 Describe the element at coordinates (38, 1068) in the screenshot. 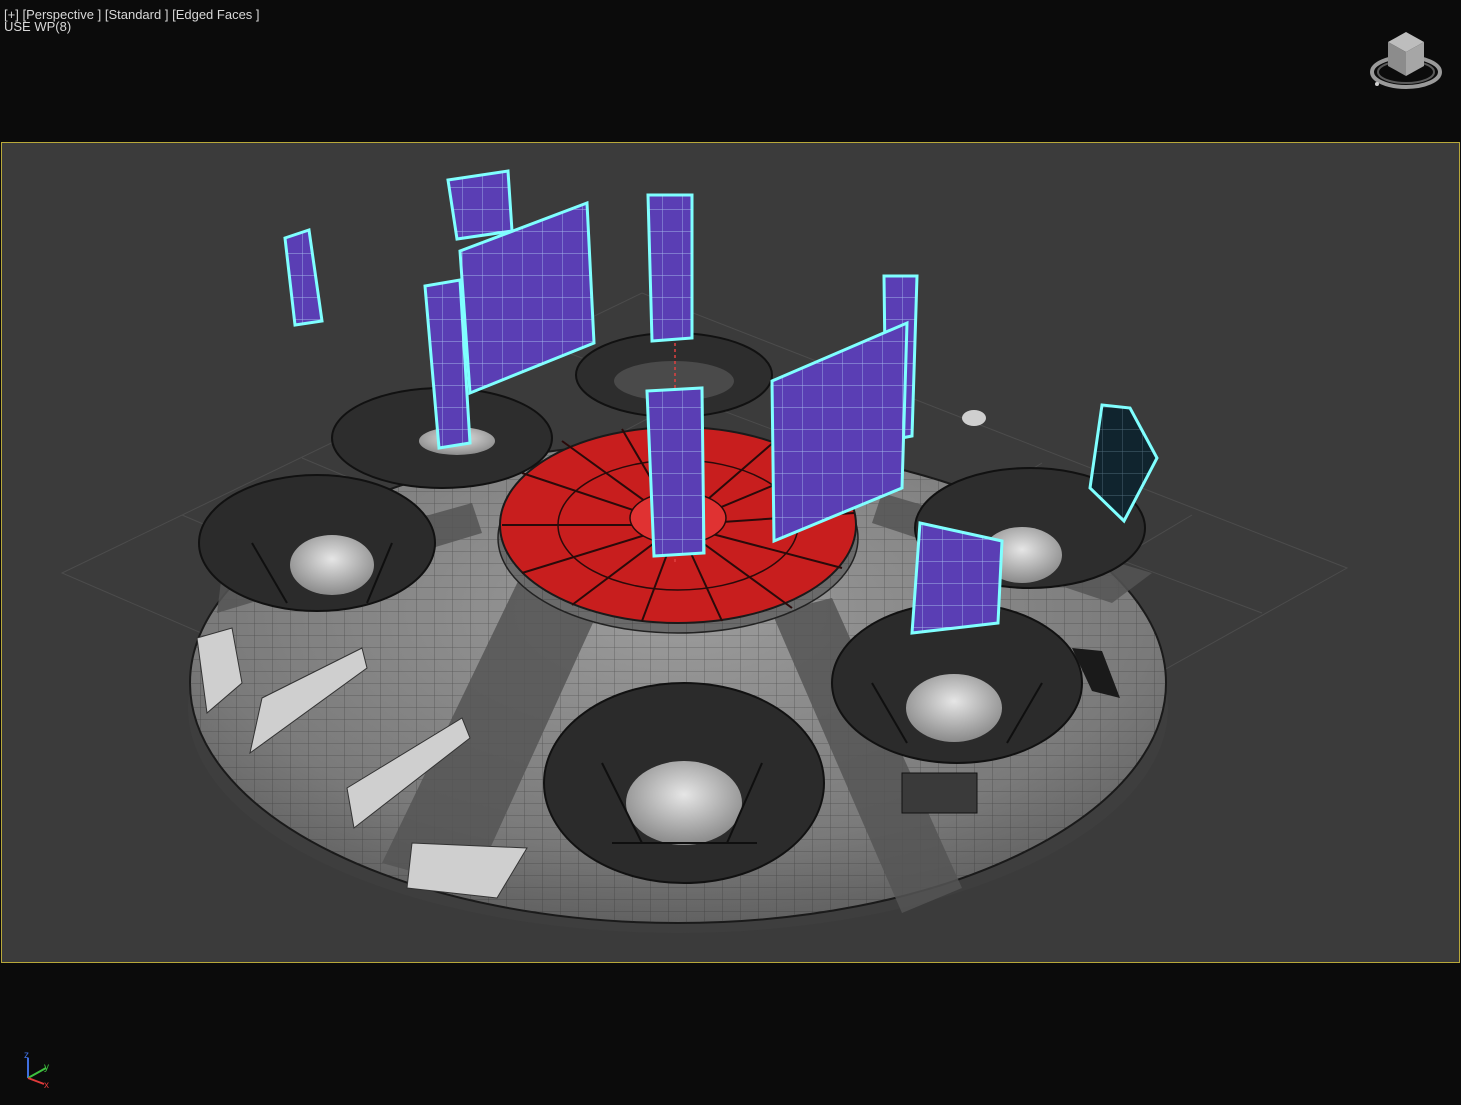

I see `axis-tripod-icon: z y x` at that location.